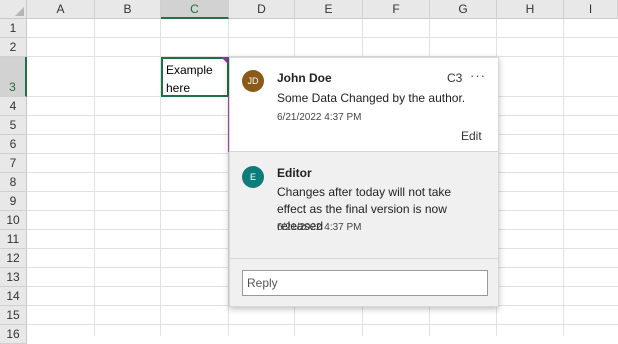  Describe the element at coordinates (253, 177) in the screenshot. I see `avatar: E` at that location.